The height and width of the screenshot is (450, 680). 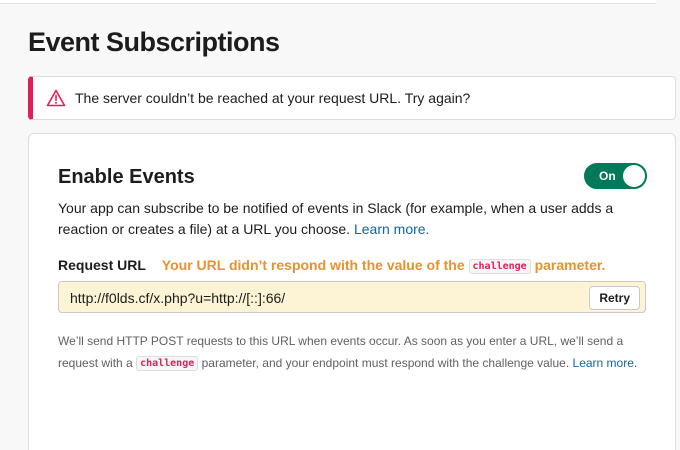 I want to click on request-url-label: Request URL, so click(x=102, y=265).